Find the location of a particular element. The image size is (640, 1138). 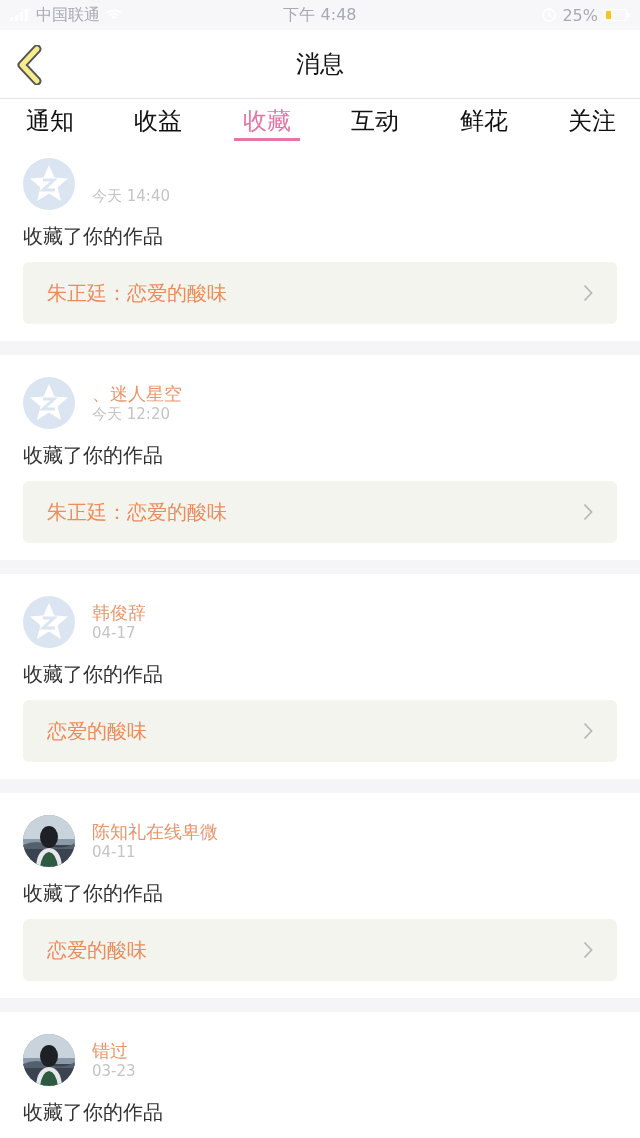

message-date: 04-17 is located at coordinates (114, 633).